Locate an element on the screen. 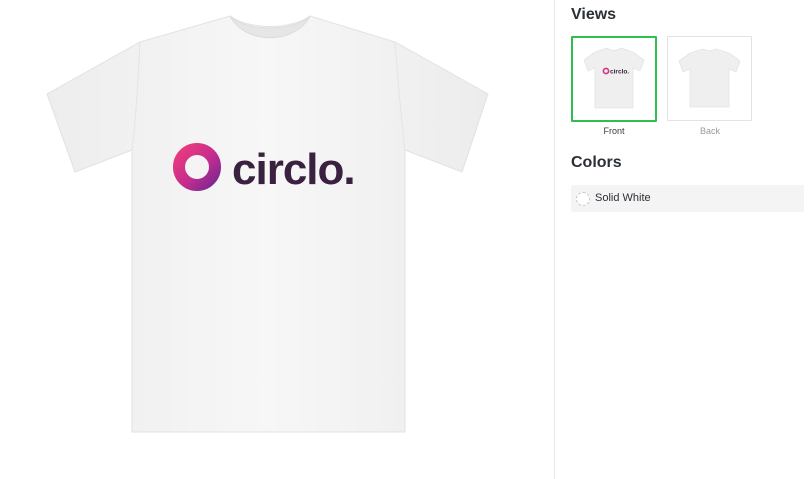  view-thumbnail-front: circlo. is located at coordinates (614, 79).